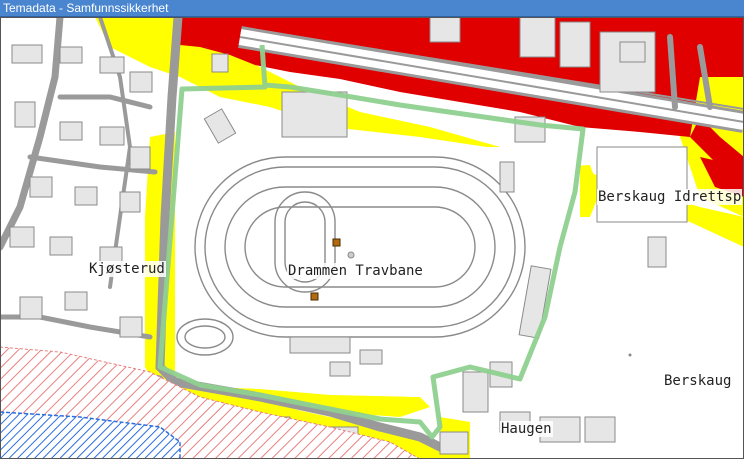 This screenshot has height=459, width=744. I want to click on label-drammen-travbane: Drammen Travbane, so click(355, 271).